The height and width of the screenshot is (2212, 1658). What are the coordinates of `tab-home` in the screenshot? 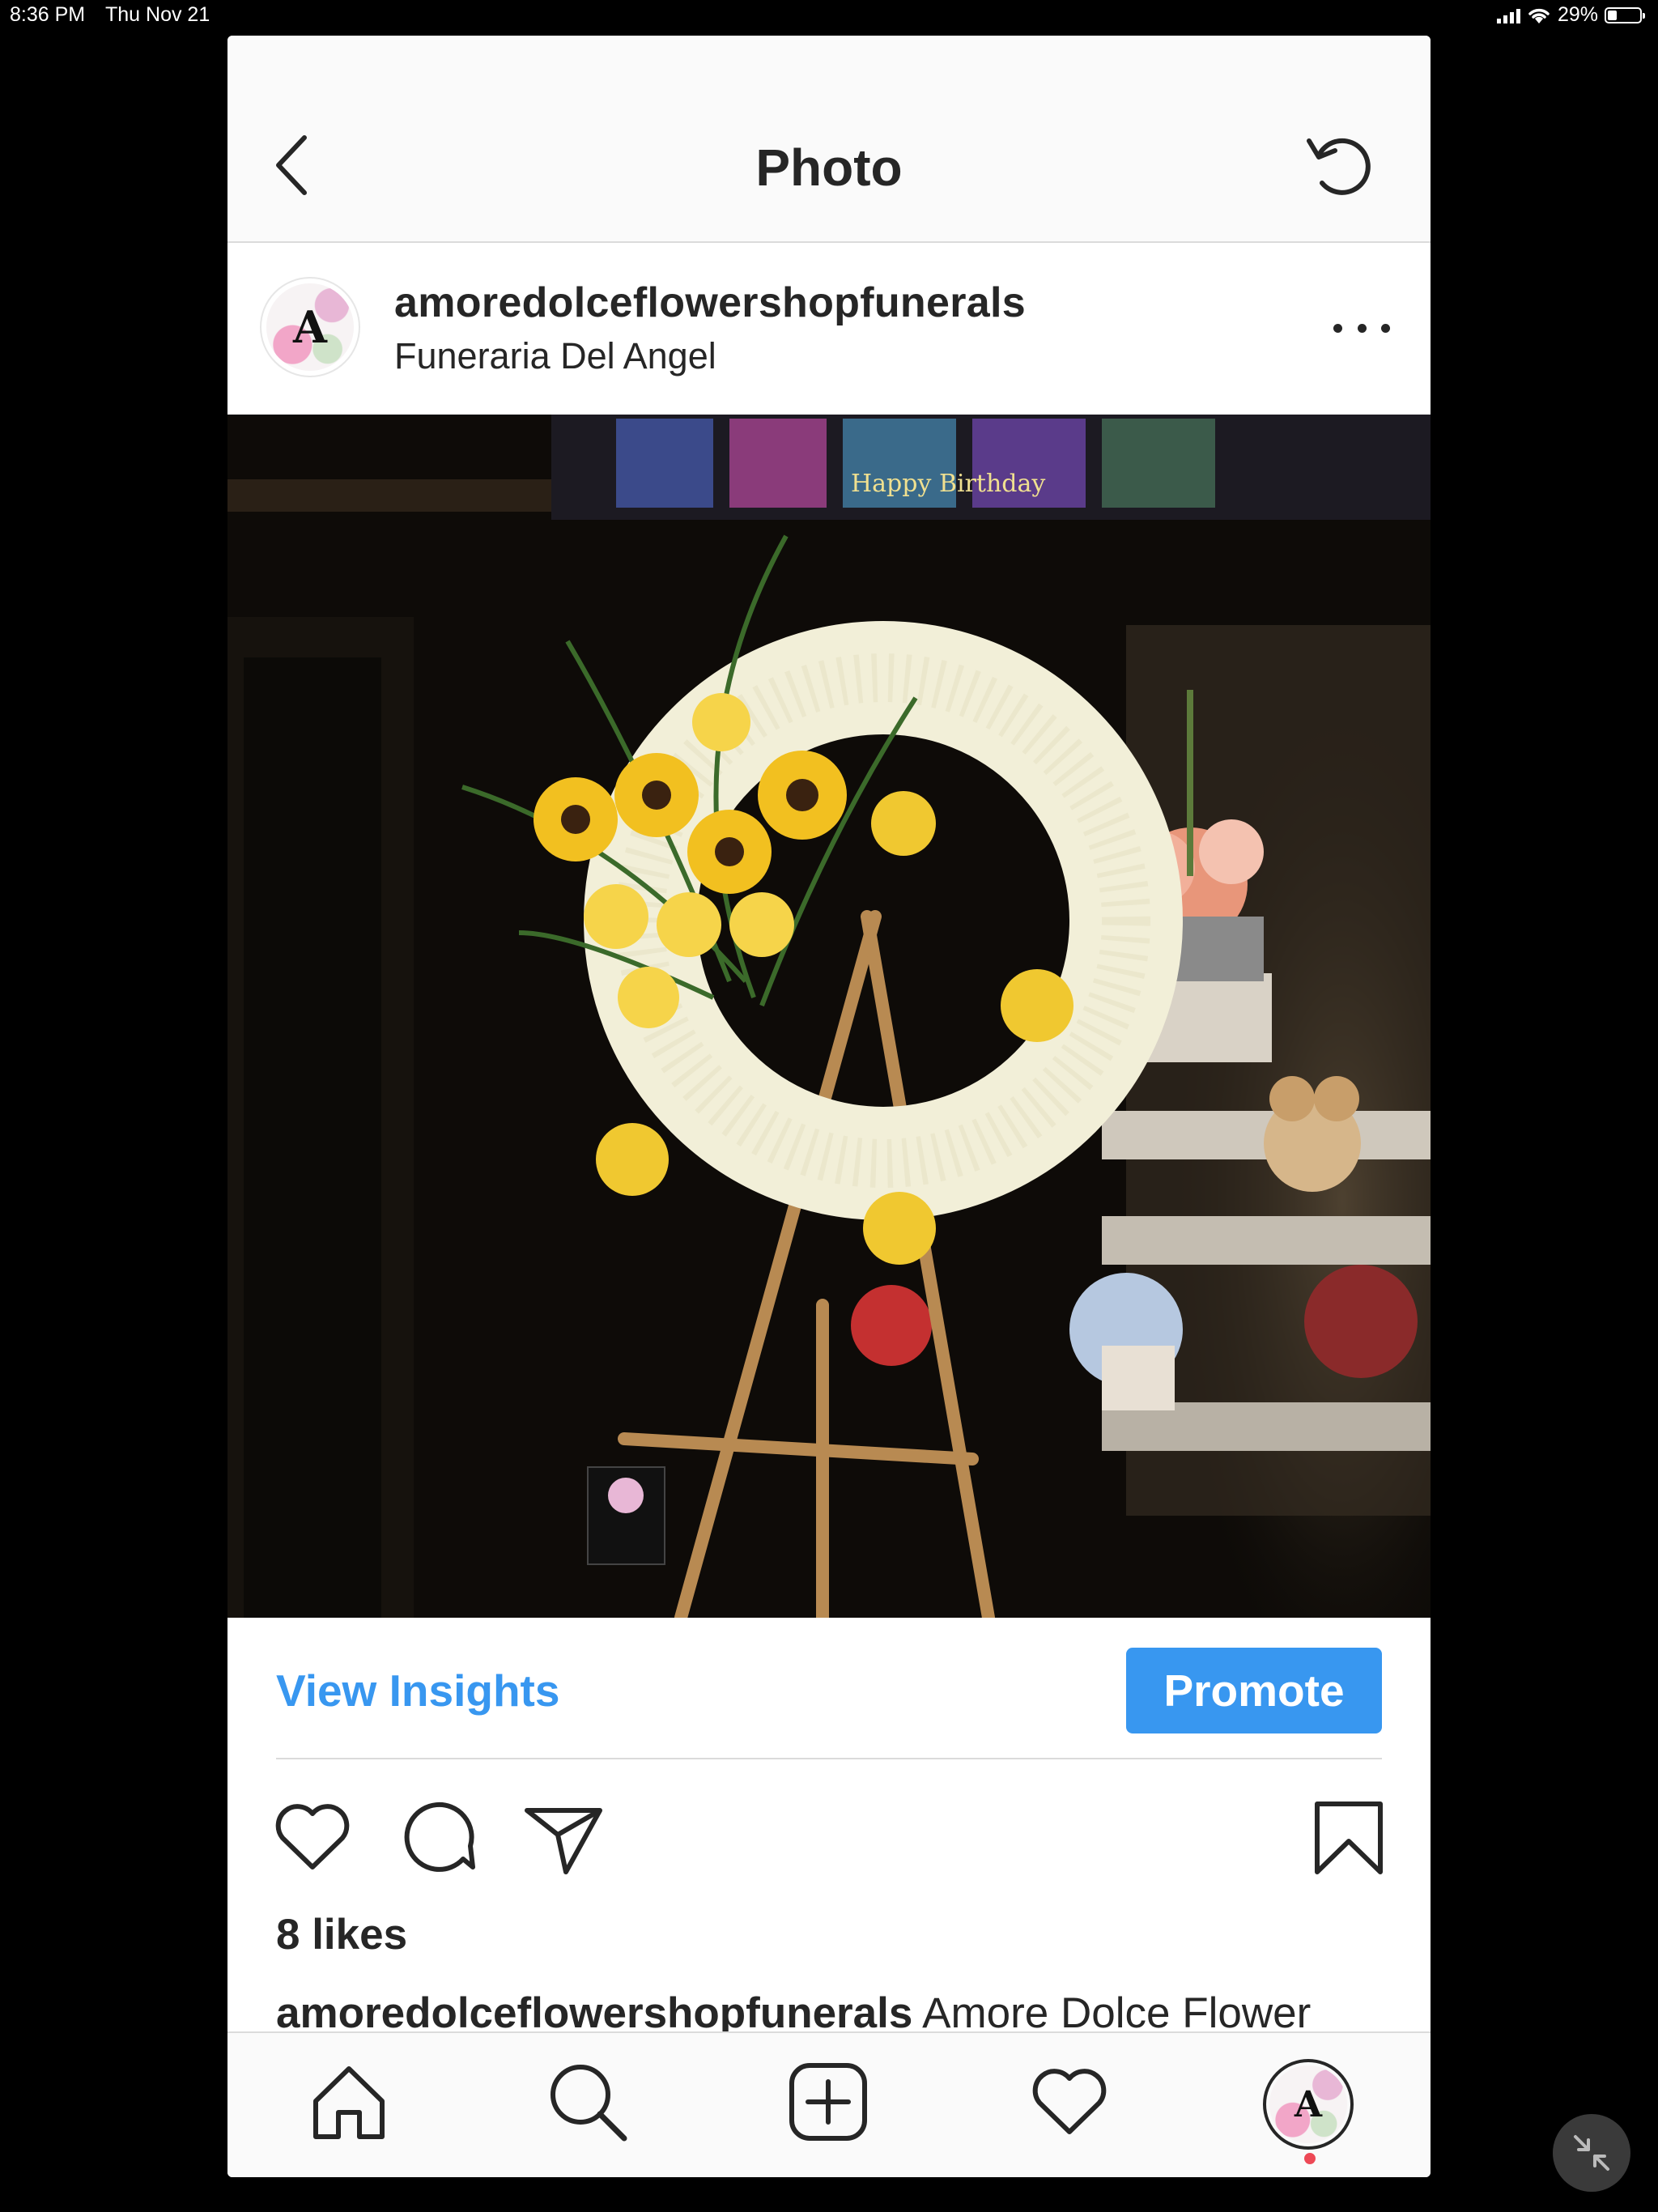 It's located at (348, 2101).